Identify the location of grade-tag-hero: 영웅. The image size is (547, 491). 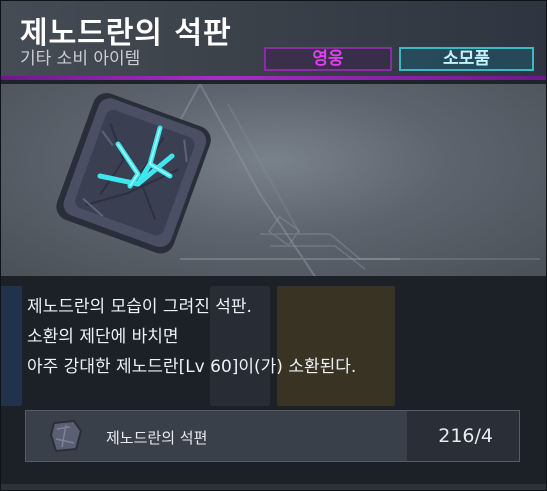
(328, 59).